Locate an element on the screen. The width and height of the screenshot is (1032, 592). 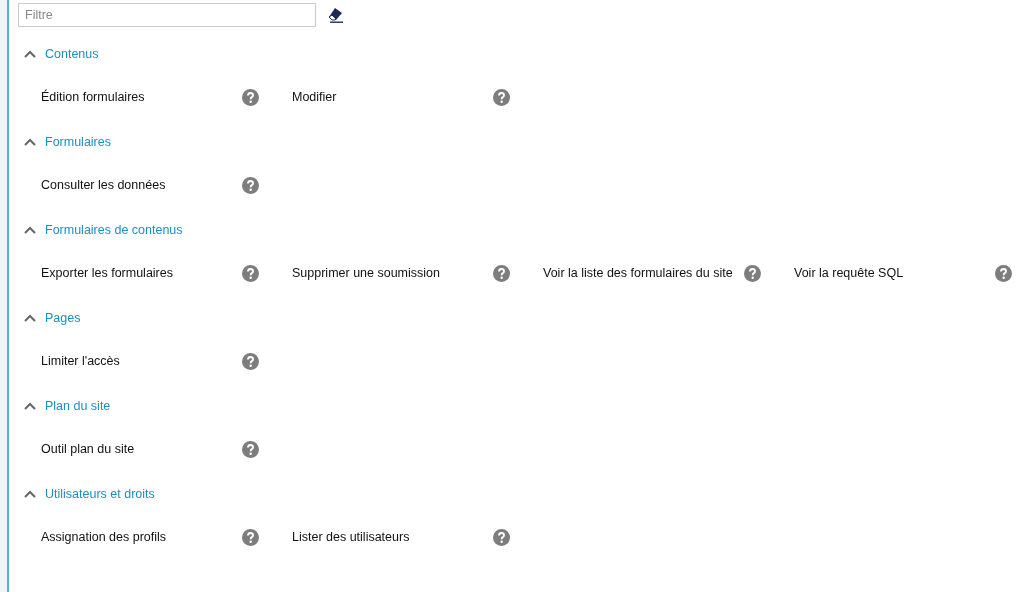
eraser-icon is located at coordinates (335, 15).